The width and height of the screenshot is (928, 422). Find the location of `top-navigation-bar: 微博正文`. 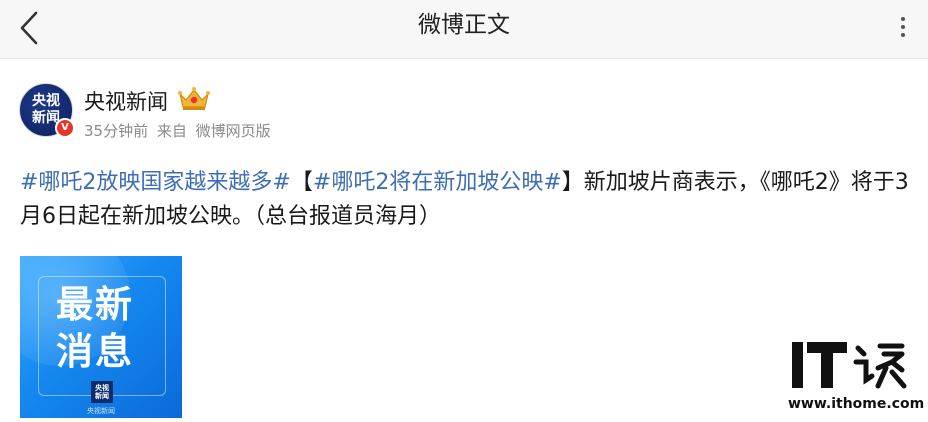

top-navigation-bar: 微博正文 is located at coordinates (464, 29).